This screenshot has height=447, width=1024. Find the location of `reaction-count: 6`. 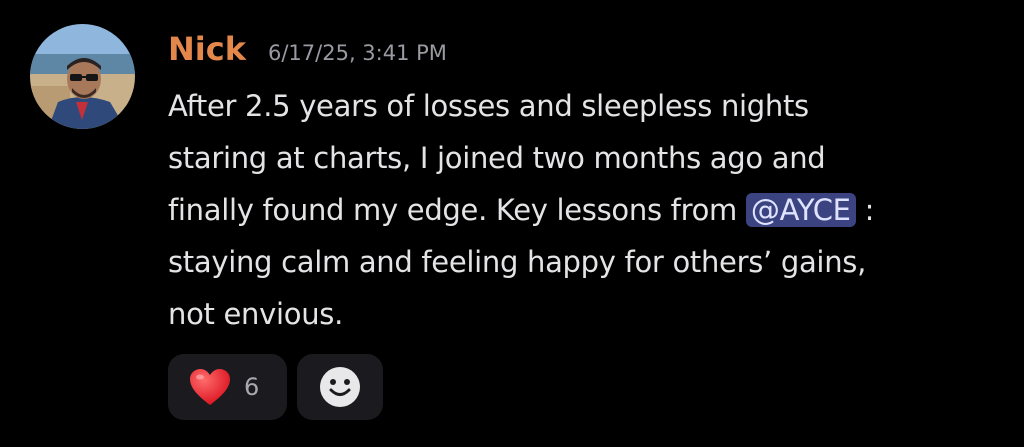

reaction-count: 6 is located at coordinates (252, 387).